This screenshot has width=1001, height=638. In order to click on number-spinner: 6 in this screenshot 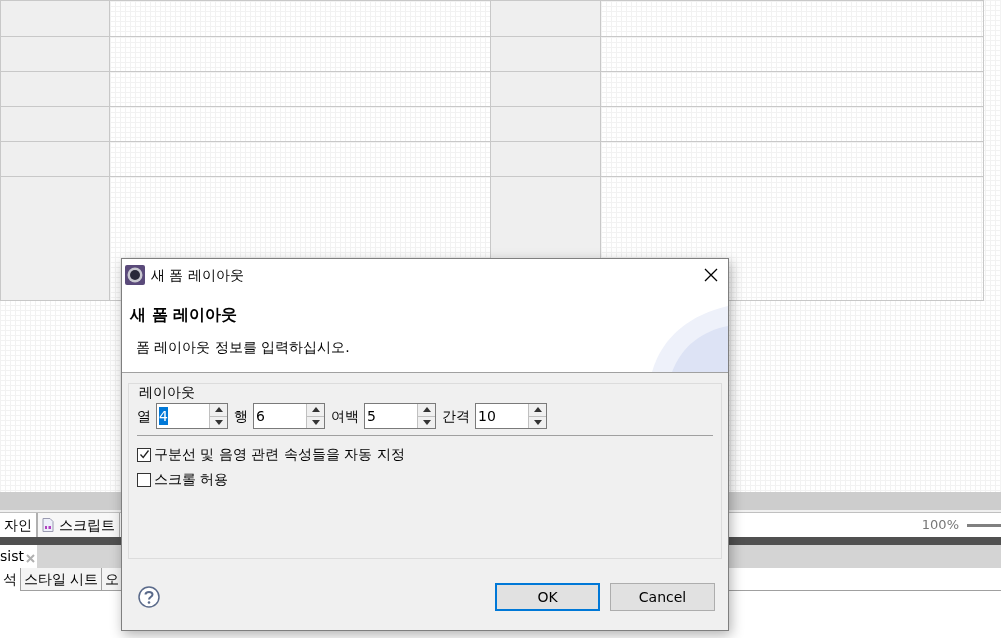, I will do `click(289, 416)`.